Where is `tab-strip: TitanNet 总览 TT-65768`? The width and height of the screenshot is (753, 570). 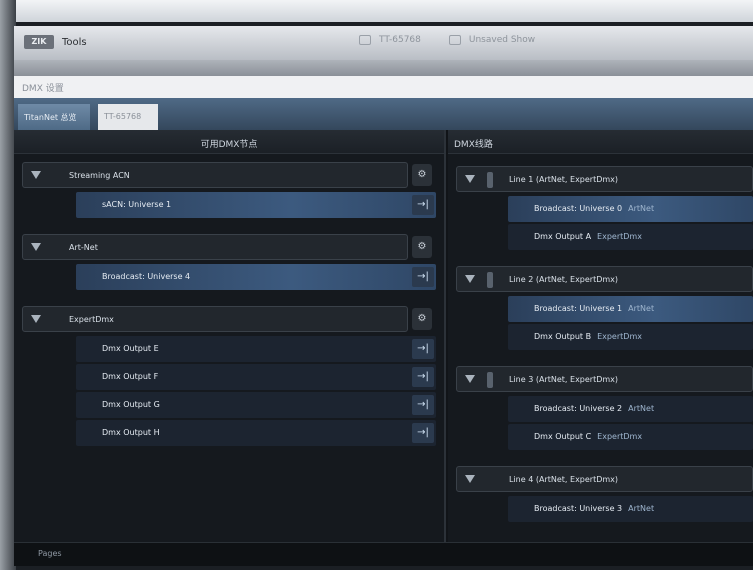
tab-strip: TitanNet 总览 TT-65768 is located at coordinates (383, 114).